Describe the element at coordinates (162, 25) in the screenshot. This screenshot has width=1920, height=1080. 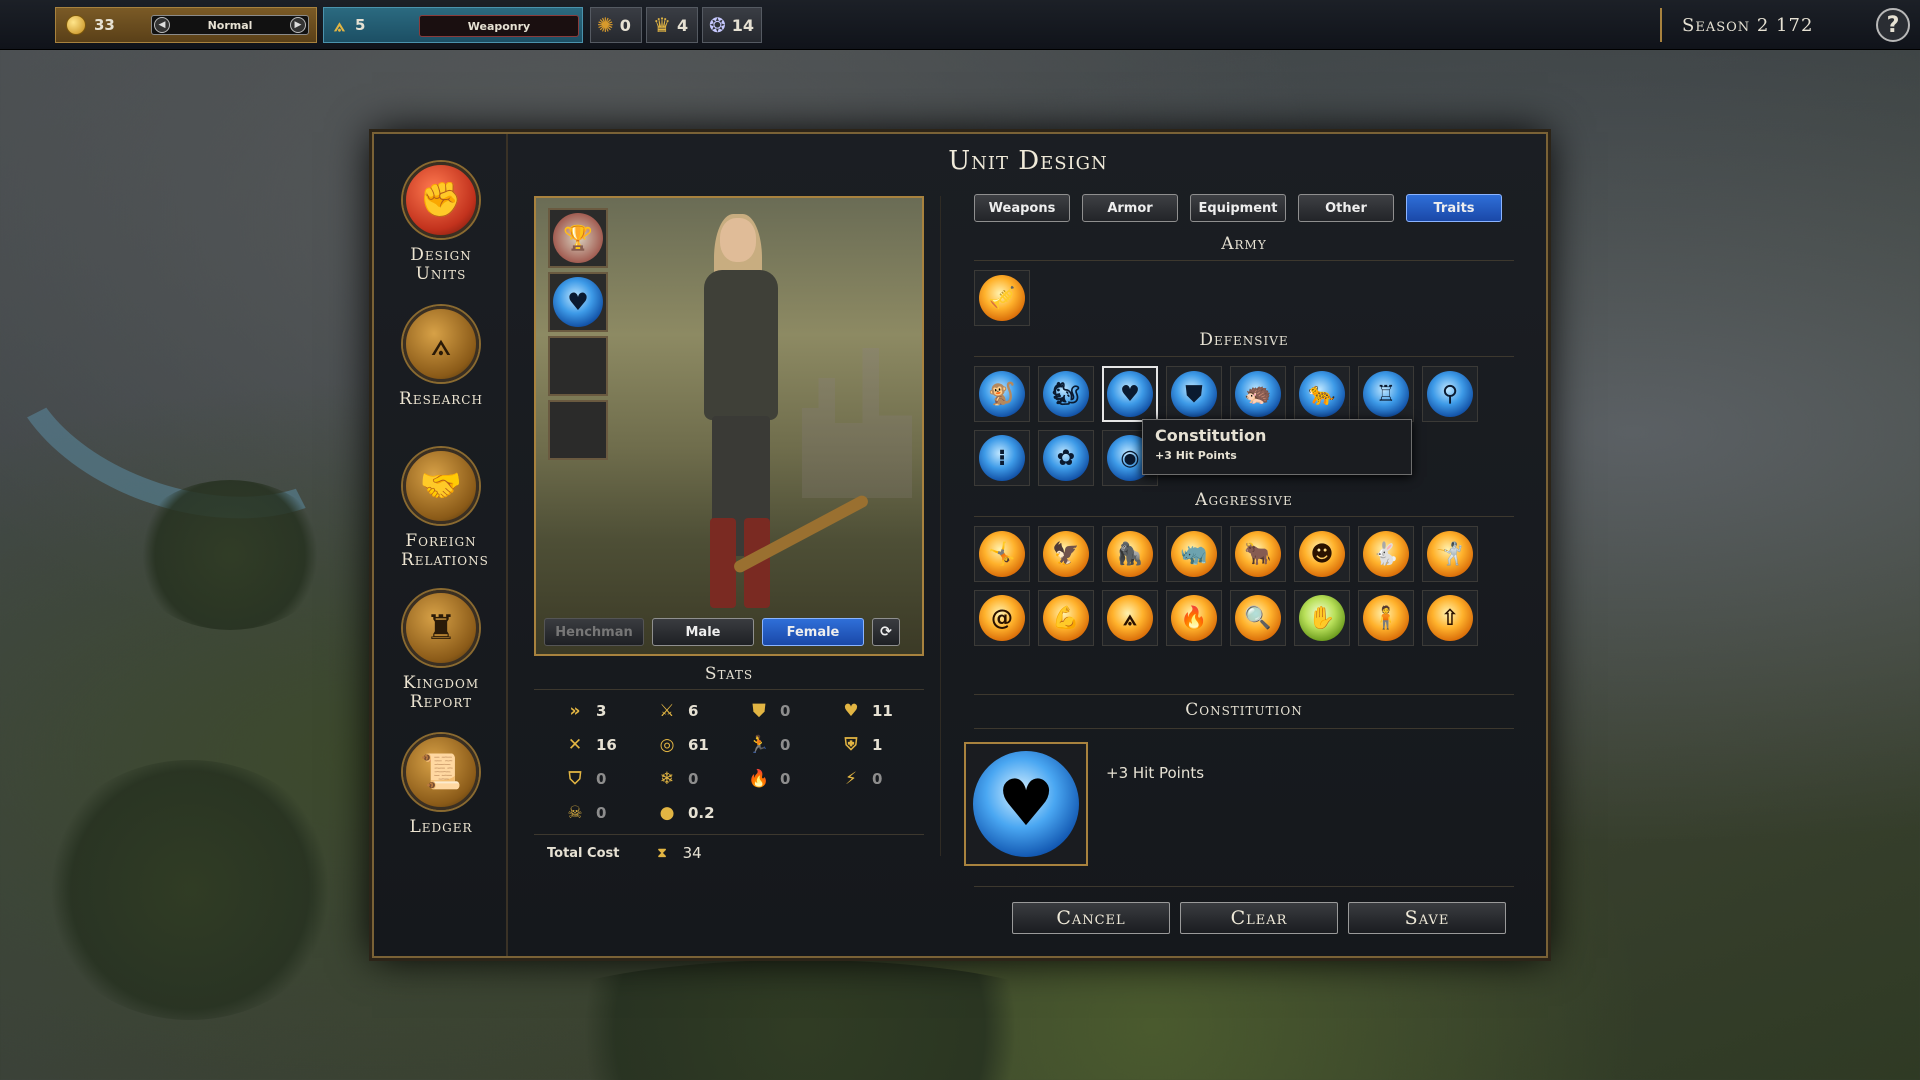
I see `difficulty-prev-icon: ◀` at that location.